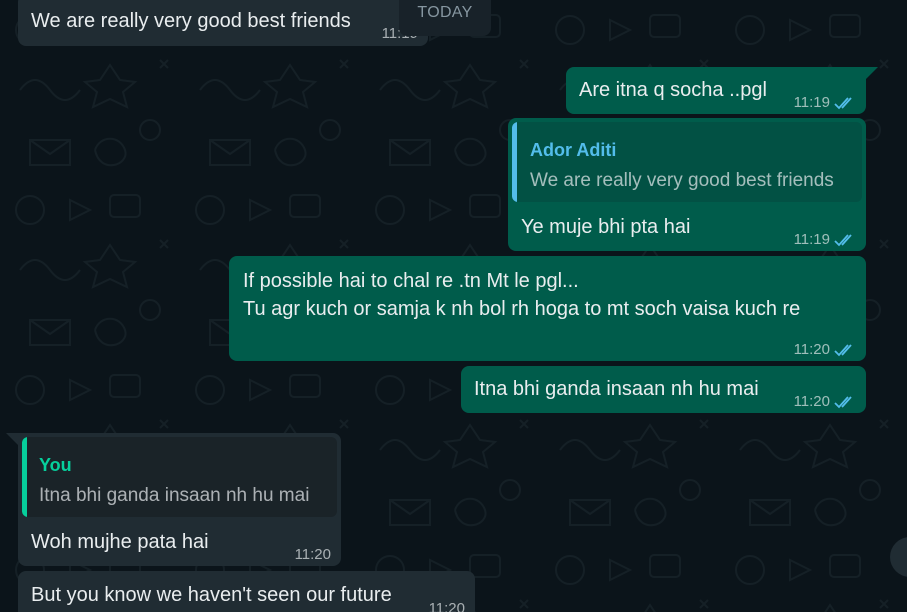 The height and width of the screenshot is (612, 907). What do you see at coordinates (55, 465) in the screenshot?
I see `quote-author: You` at bounding box center [55, 465].